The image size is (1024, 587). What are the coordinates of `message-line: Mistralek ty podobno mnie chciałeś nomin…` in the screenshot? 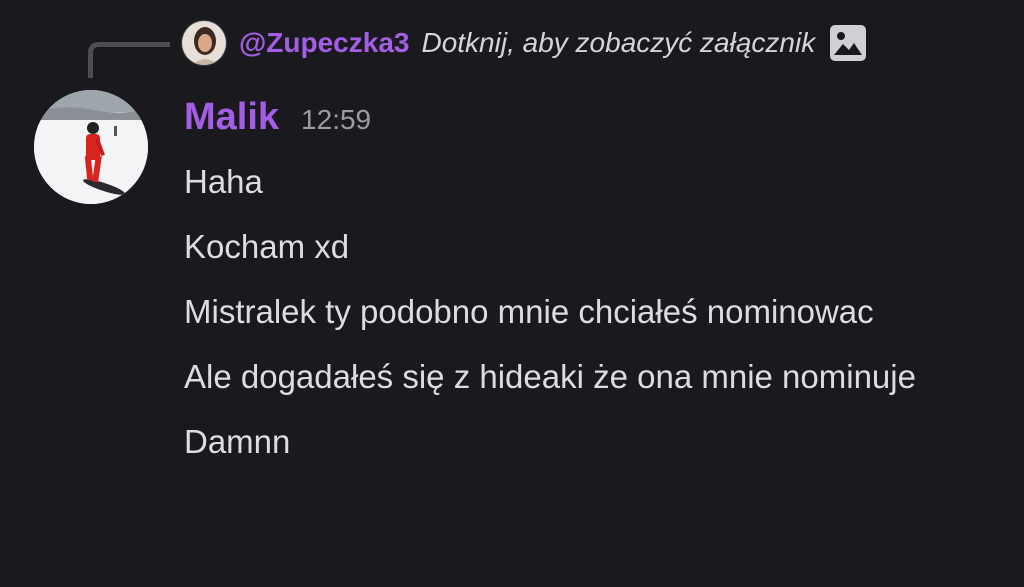 It's located at (594, 312).